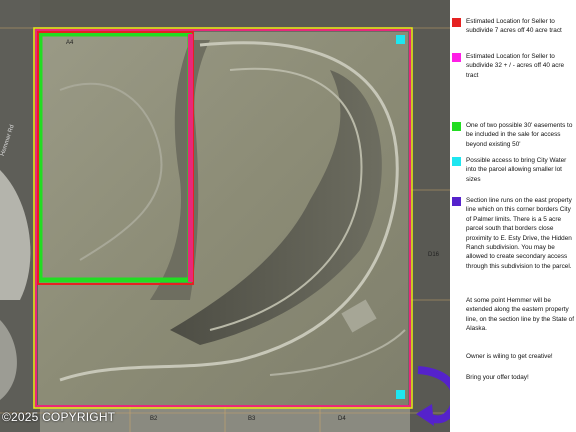  I want to click on green-square-icon, so click(456, 126).